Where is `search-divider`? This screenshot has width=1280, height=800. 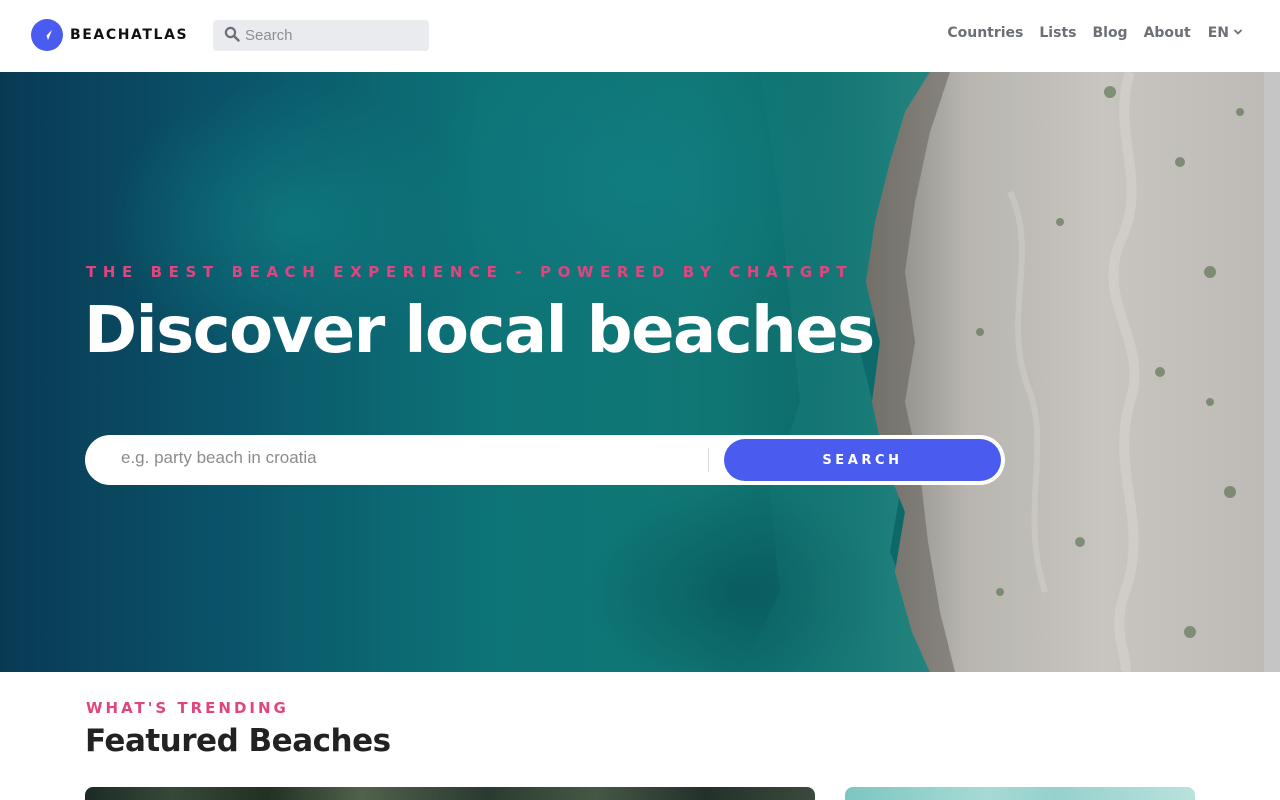
search-divider is located at coordinates (708, 460).